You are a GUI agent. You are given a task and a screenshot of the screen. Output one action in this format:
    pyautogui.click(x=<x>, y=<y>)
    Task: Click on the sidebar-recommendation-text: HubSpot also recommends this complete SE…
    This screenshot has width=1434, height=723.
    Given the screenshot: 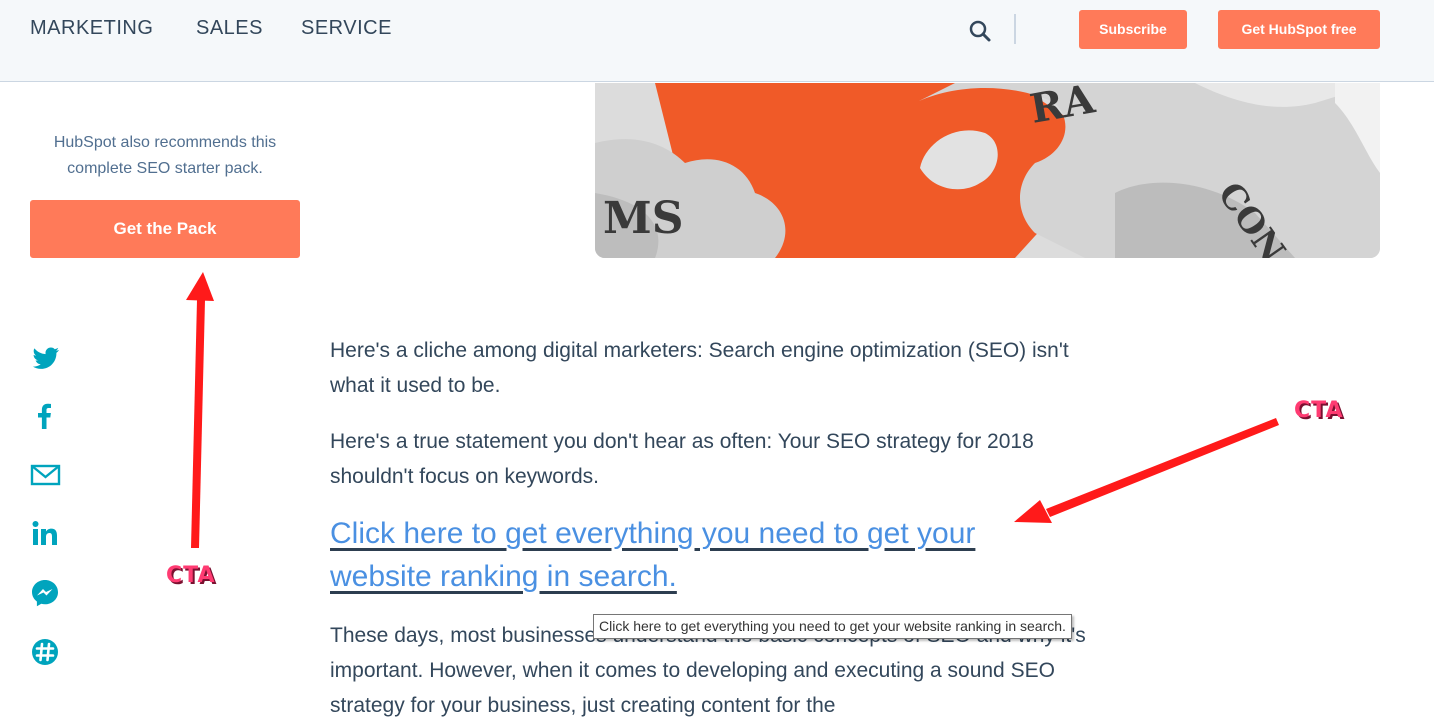 What is the action you would take?
    pyautogui.click(x=165, y=155)
    